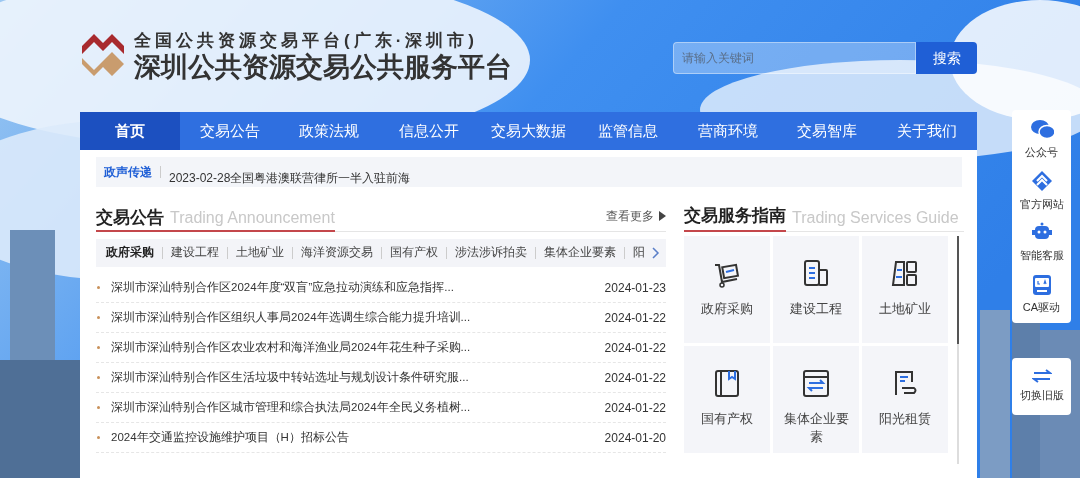  I want to click on tile-label: 集体企业要素, so click(816, 428).